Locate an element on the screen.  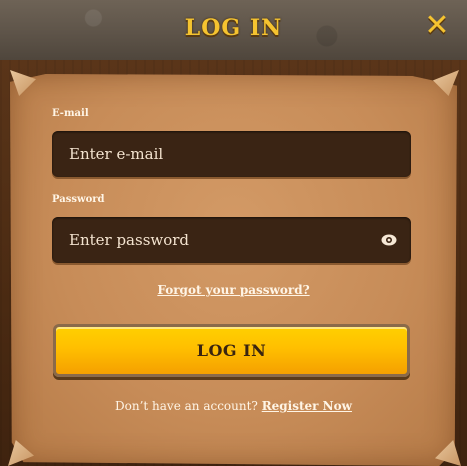
password-field-container is located at coordinates (231, 240).